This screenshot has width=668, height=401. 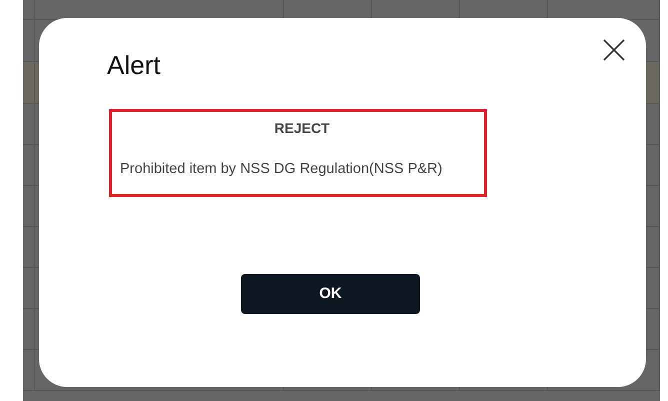 I want to click on dialog-title: Alert, so click(x=133, y=65).